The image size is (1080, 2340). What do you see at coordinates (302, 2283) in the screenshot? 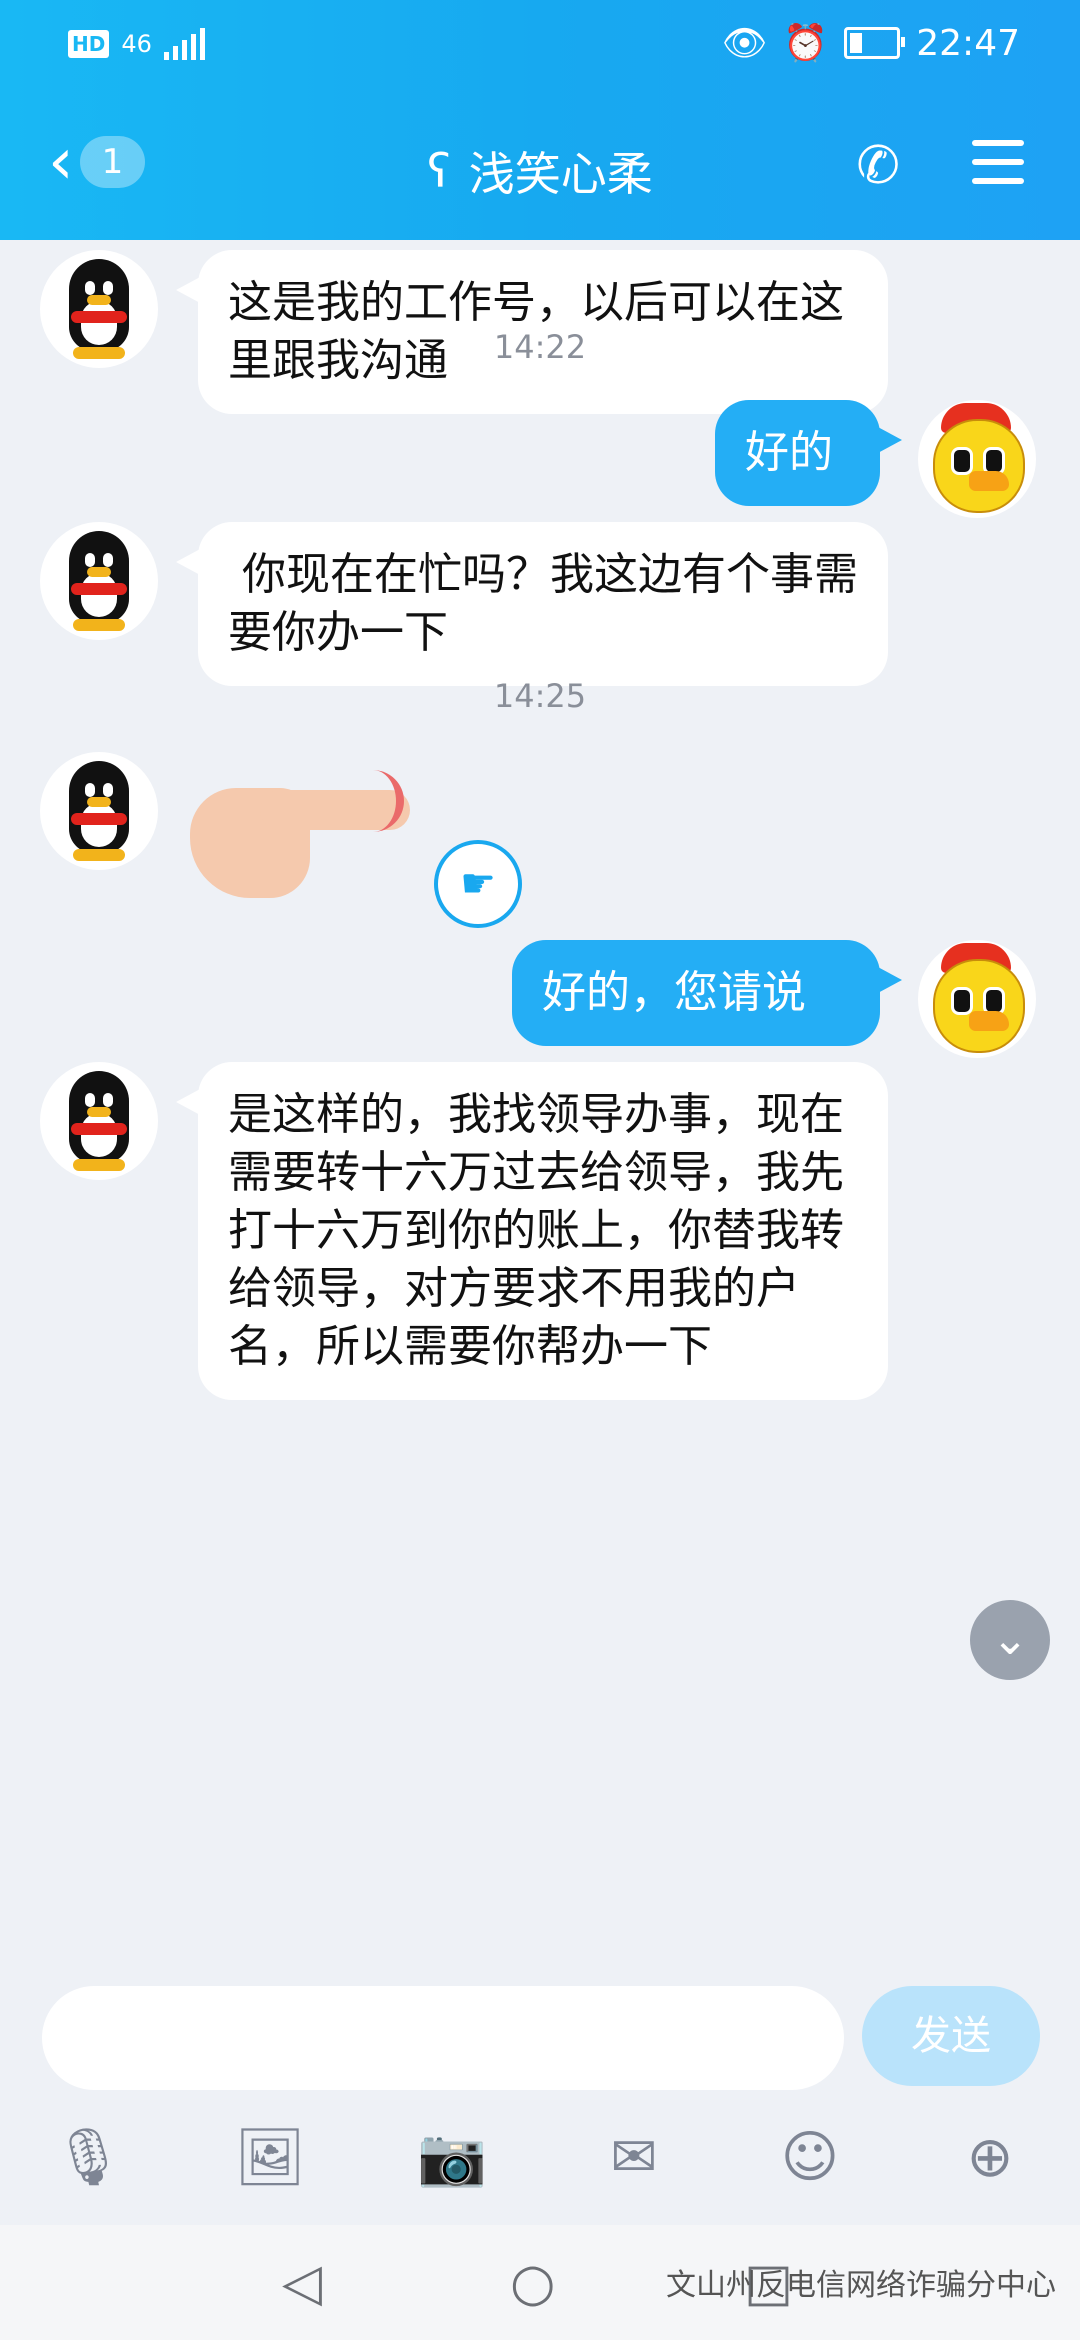
I see `back-nav-icon: ◁` at bounding box center [302, 2283].